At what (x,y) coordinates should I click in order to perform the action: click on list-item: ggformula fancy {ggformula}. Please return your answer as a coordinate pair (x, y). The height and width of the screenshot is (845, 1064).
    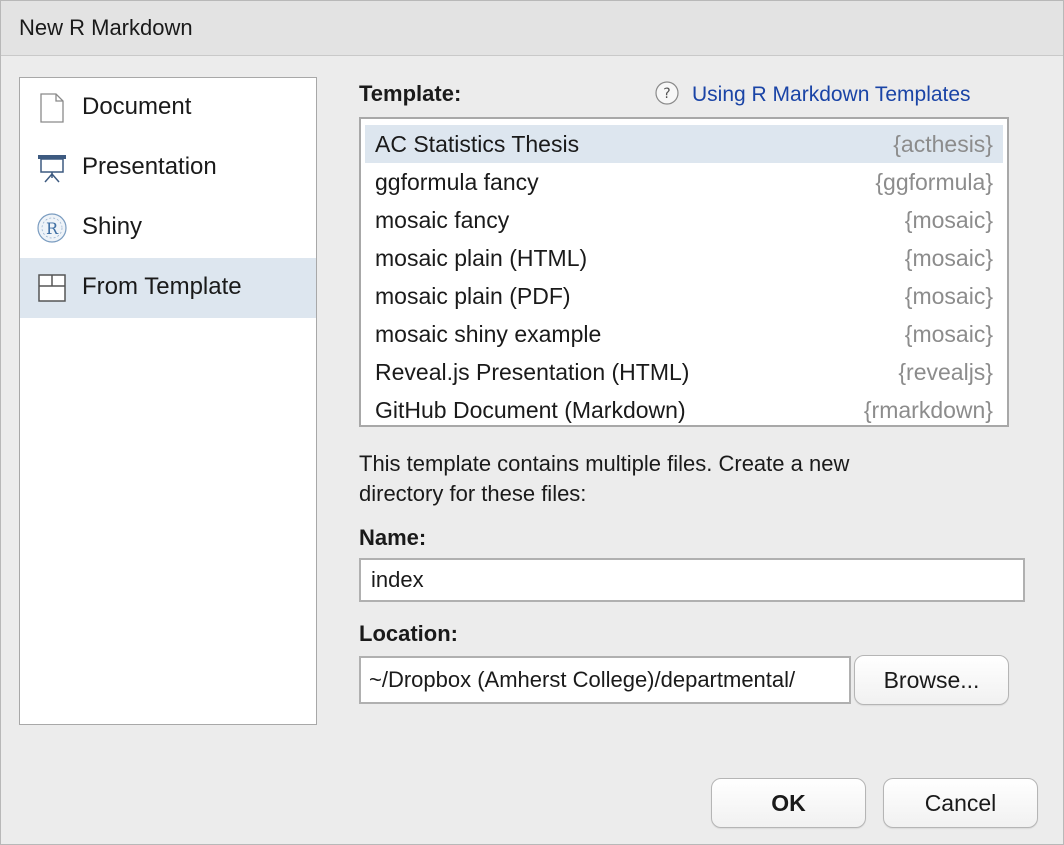
    Looking at the image, I should click on (684, 182).